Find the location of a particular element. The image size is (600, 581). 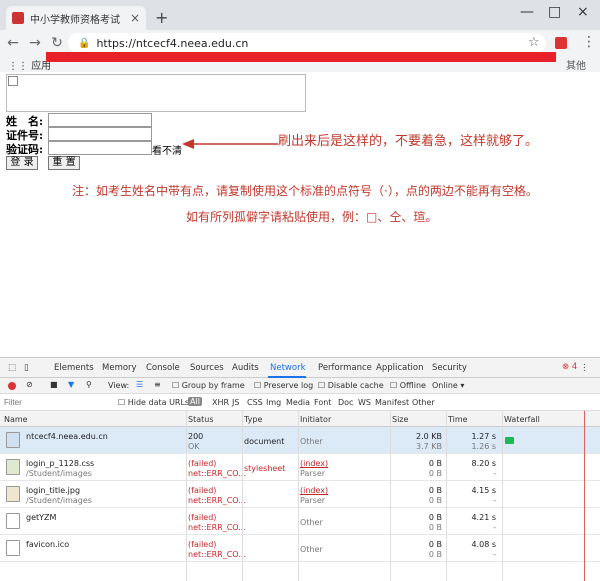

filter-input is located at coordinates (58, 402).